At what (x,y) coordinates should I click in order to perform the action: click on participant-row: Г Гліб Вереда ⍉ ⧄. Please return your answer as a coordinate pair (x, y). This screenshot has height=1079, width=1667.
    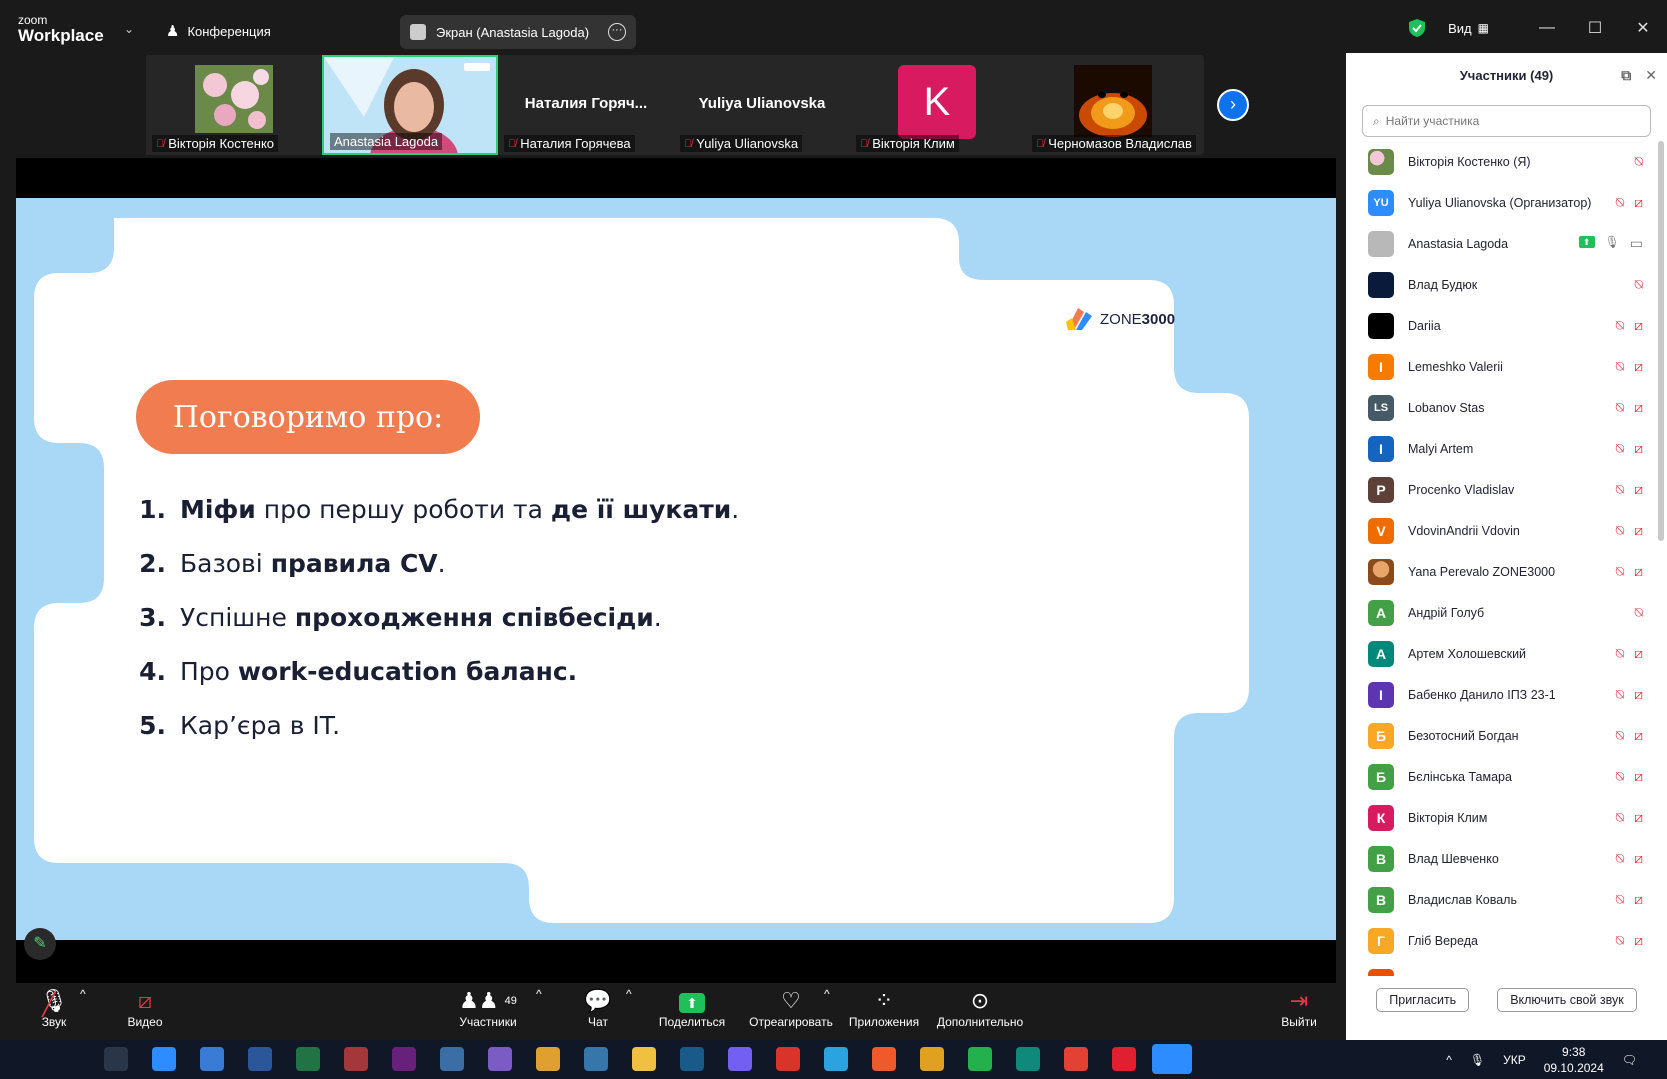
    Looking at the image, I should click on (1506, 940).